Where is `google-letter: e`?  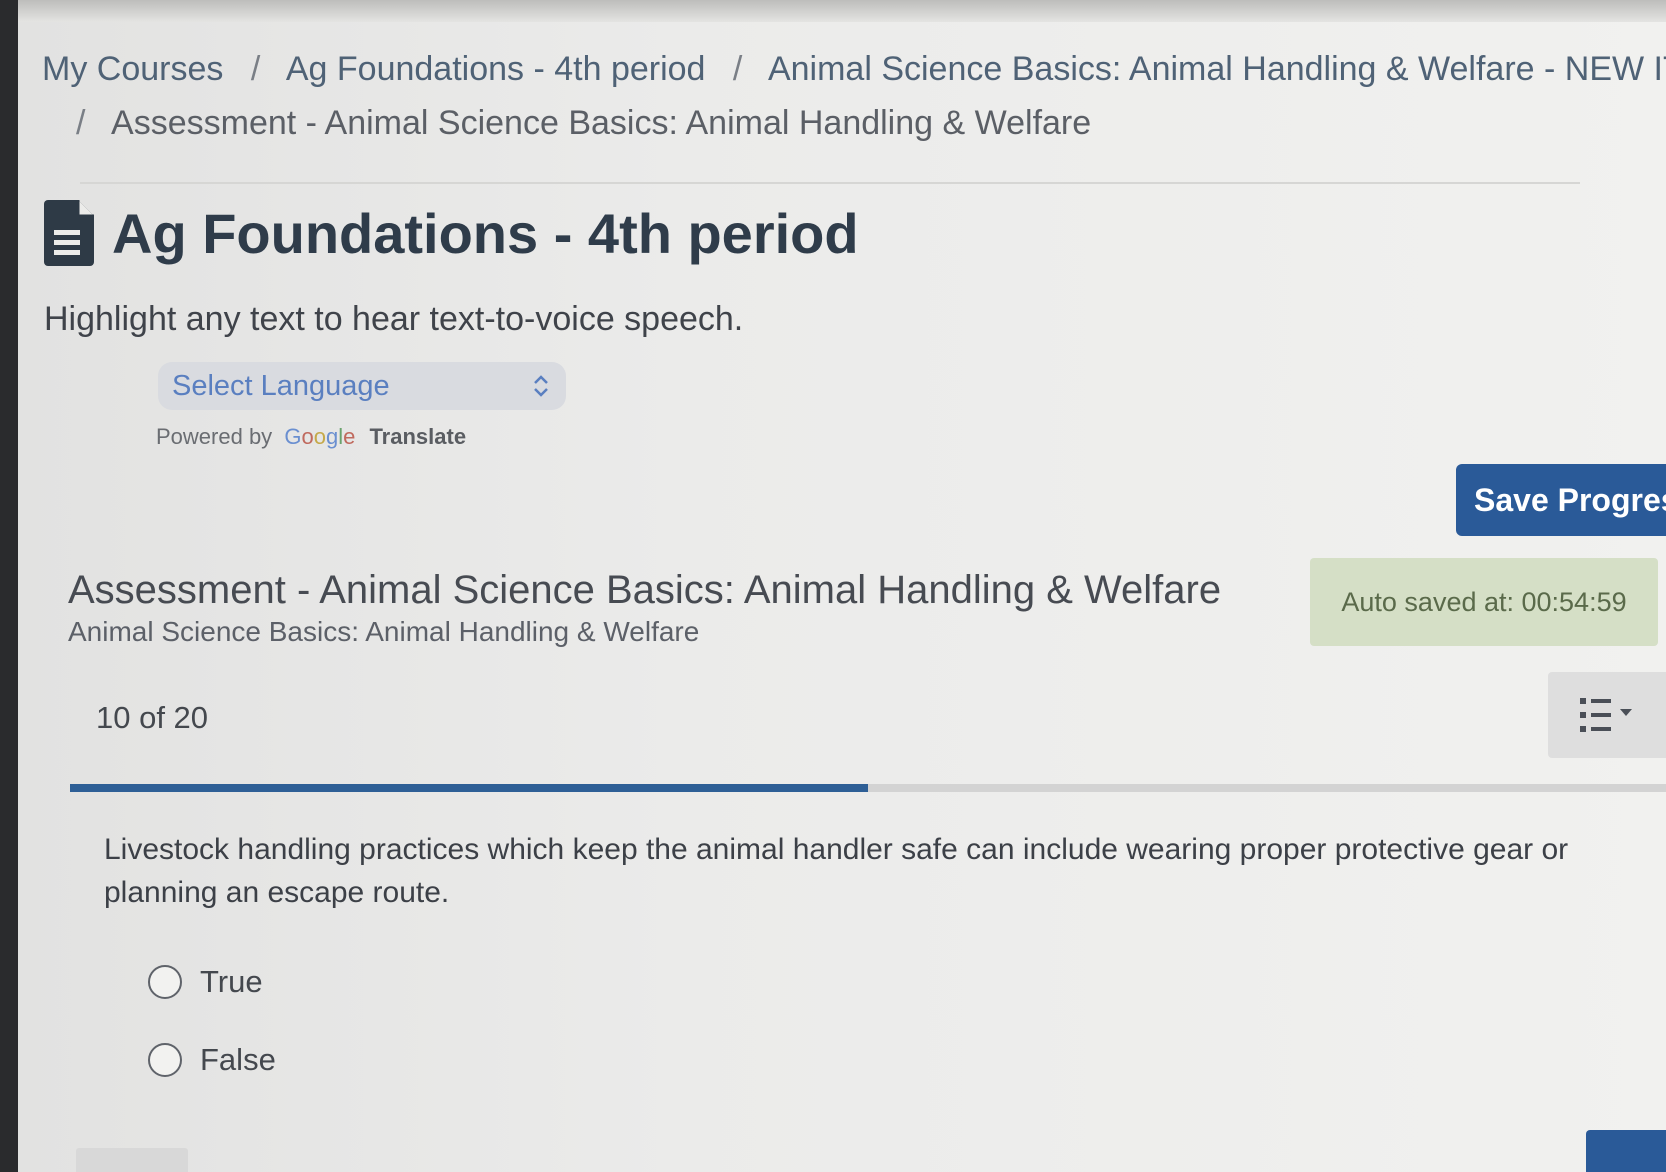
google-letter: e is located at coordinates (349, 436).